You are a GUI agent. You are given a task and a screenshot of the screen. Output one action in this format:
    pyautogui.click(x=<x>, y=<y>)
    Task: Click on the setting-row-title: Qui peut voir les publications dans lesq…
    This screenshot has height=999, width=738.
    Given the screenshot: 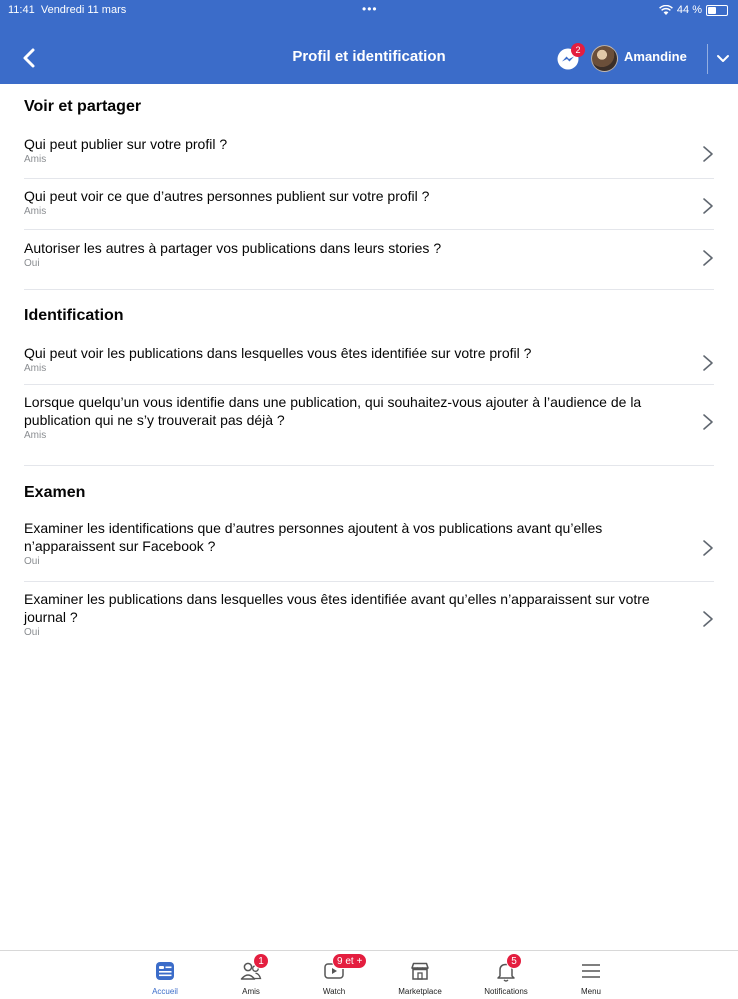 What is the action you would take?
    pyautogui.click(x=278, y=353)
    